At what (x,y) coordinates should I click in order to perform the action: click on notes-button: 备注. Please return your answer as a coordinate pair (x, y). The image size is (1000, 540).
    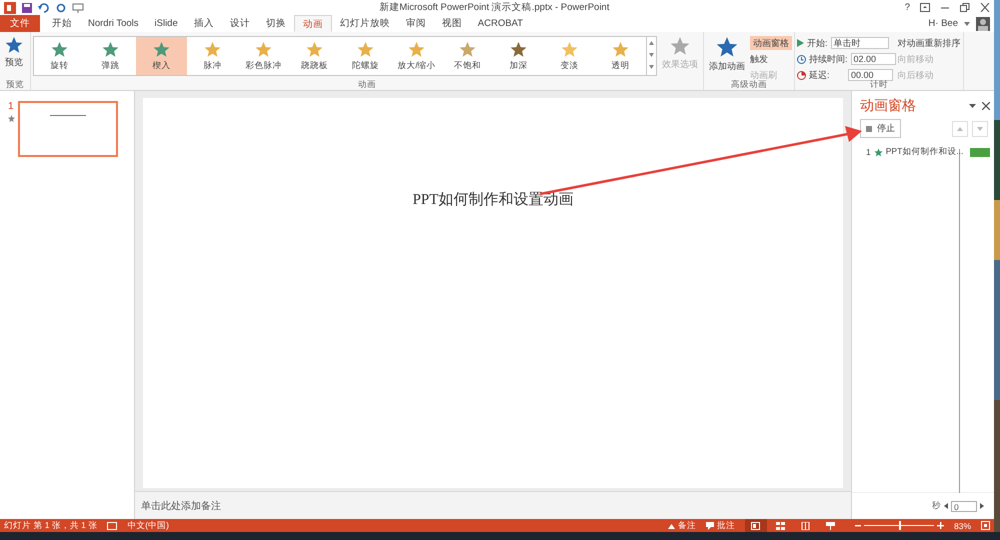
    Looking at the image, I should click on (682, 526).